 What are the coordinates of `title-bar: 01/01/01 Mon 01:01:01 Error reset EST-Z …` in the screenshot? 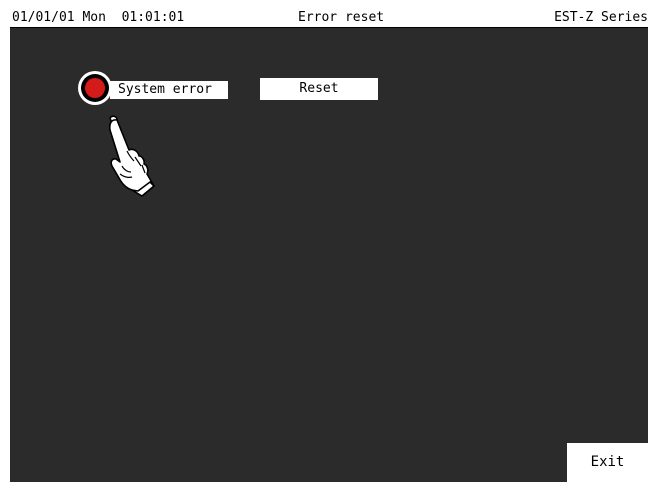 It's located at (329, 18).